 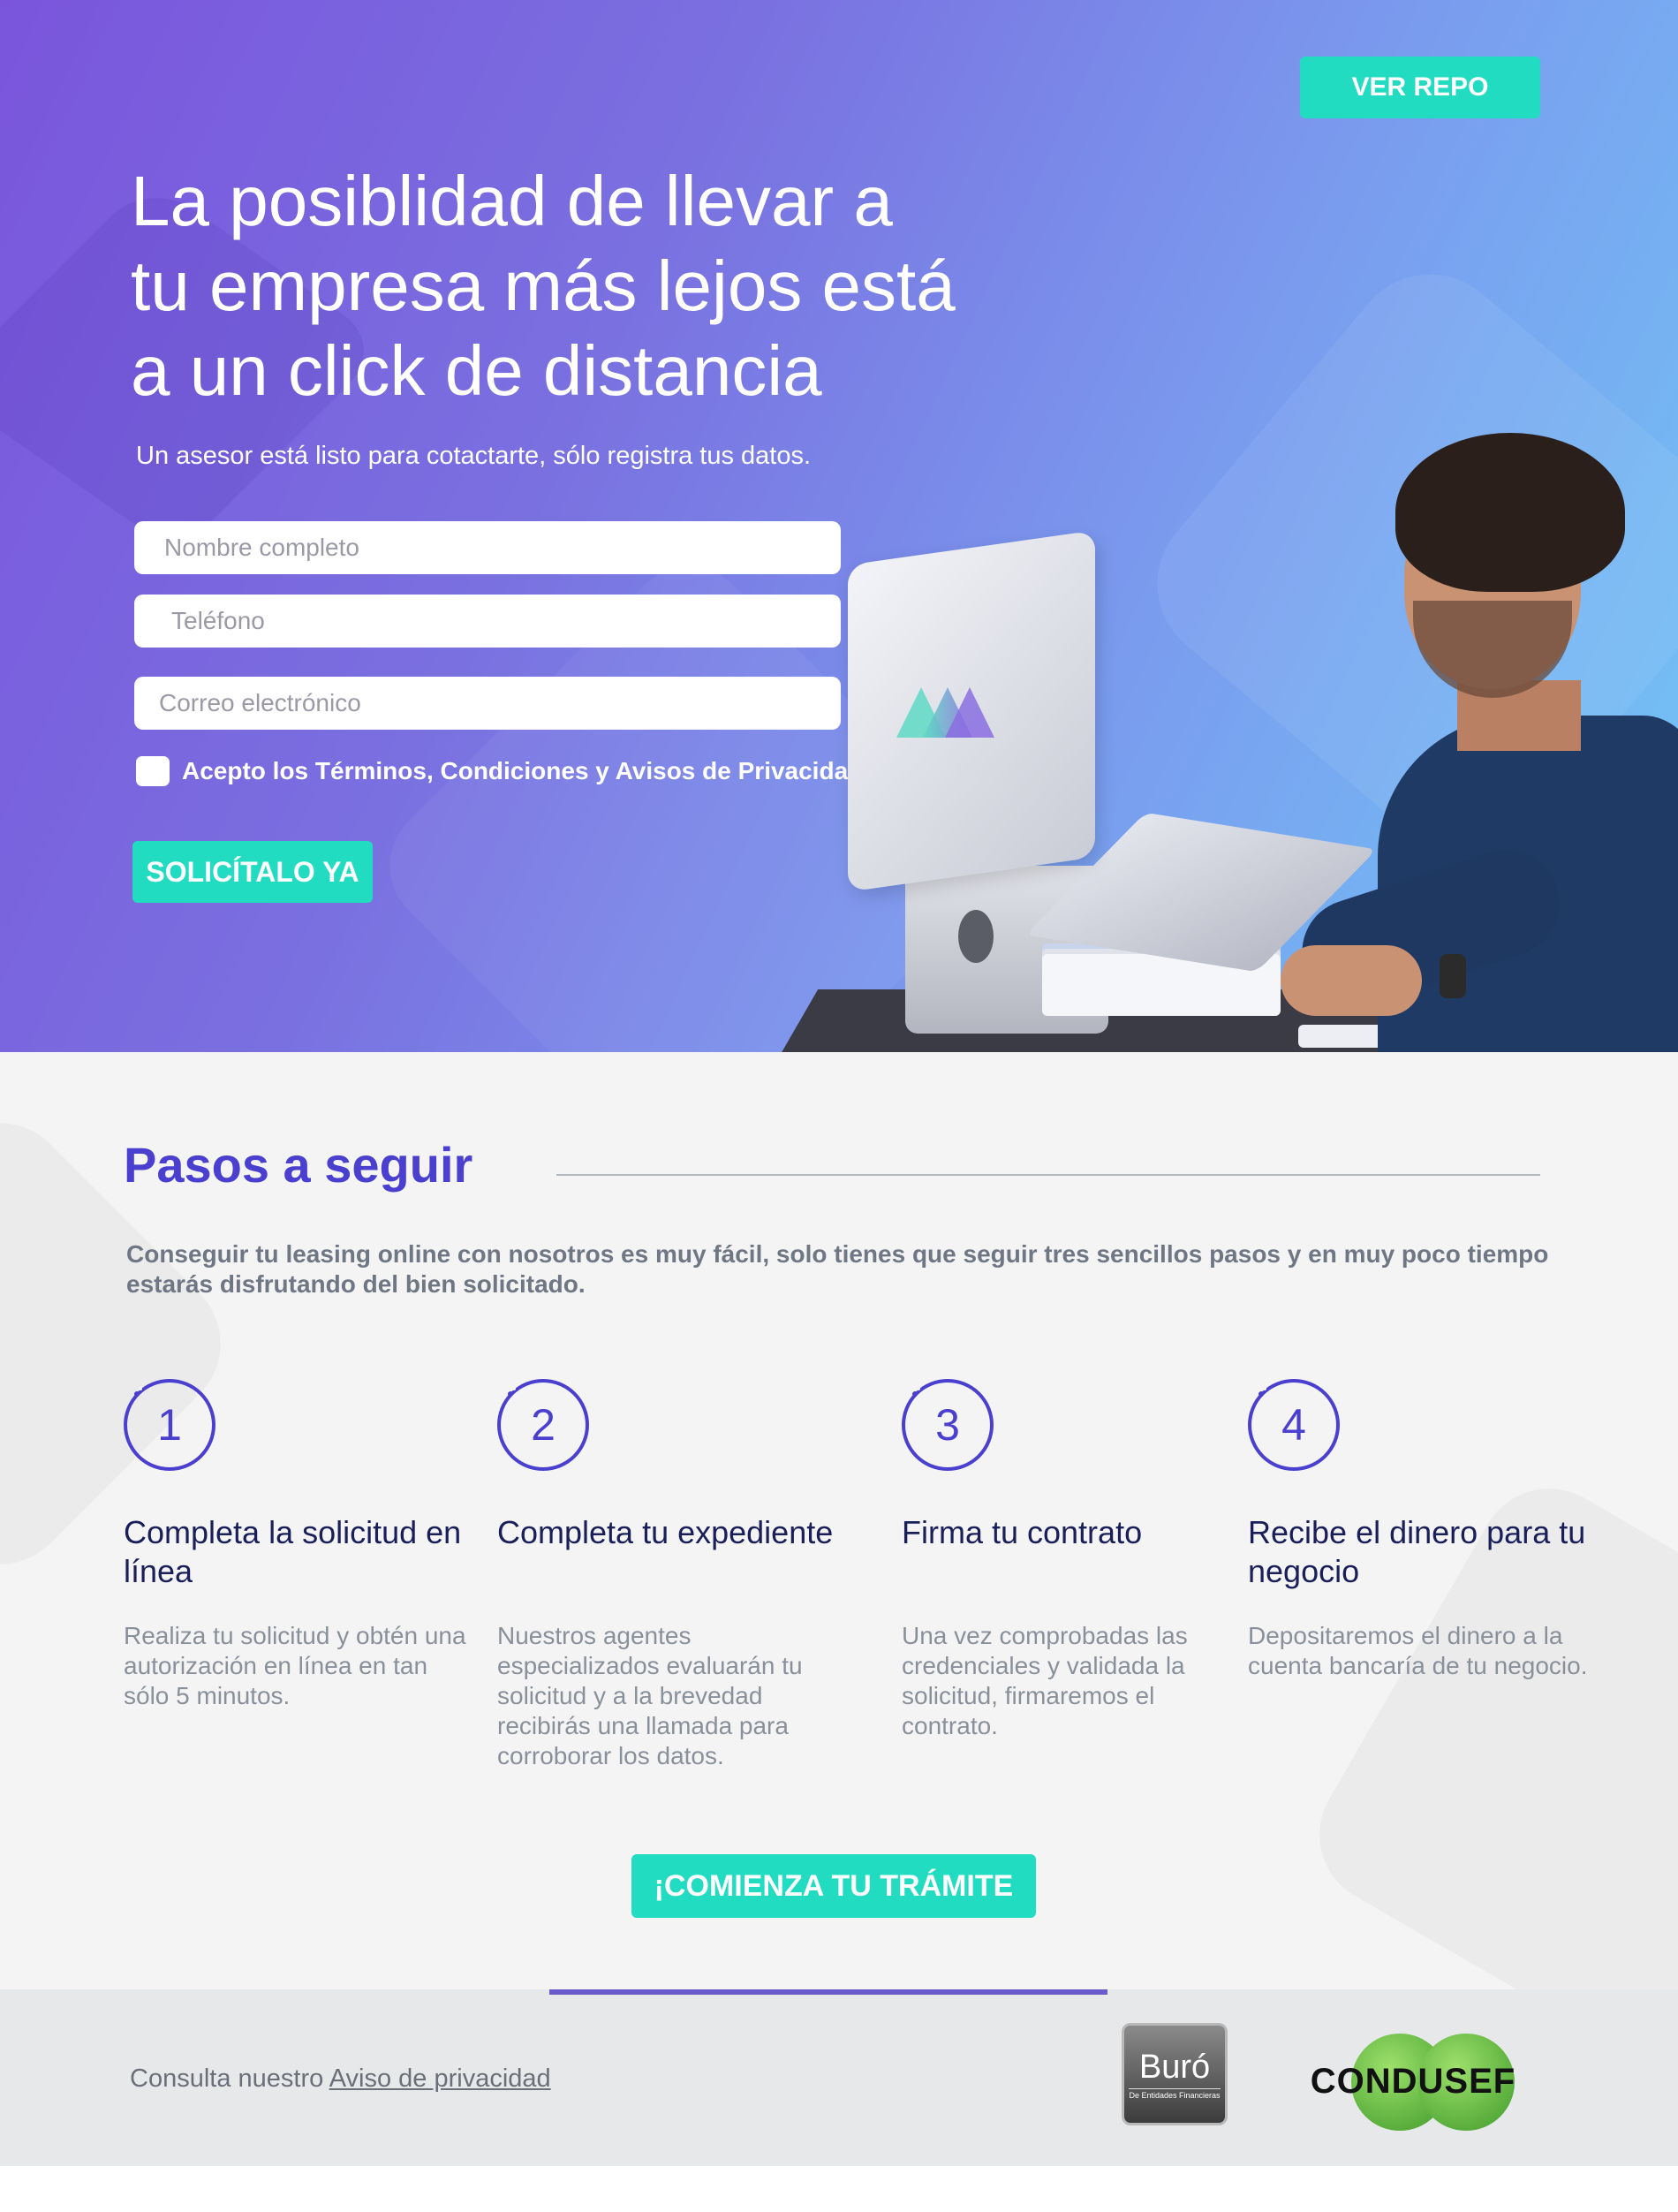 I want to click on person-hand, so click(x=1352, y=980).